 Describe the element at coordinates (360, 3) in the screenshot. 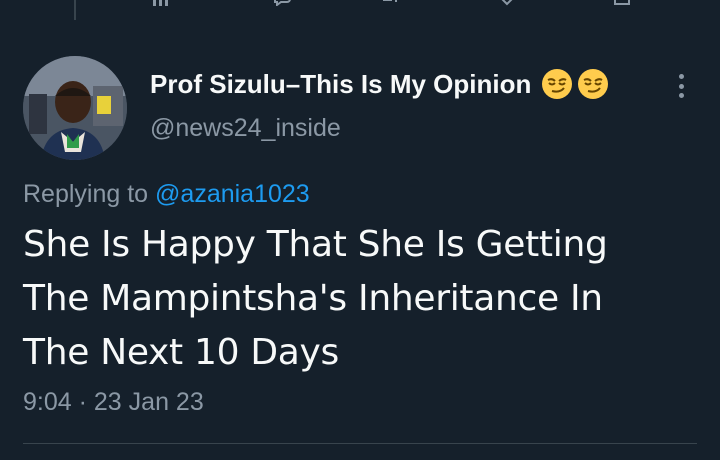

I see `previous-tweet-actions` at that location.